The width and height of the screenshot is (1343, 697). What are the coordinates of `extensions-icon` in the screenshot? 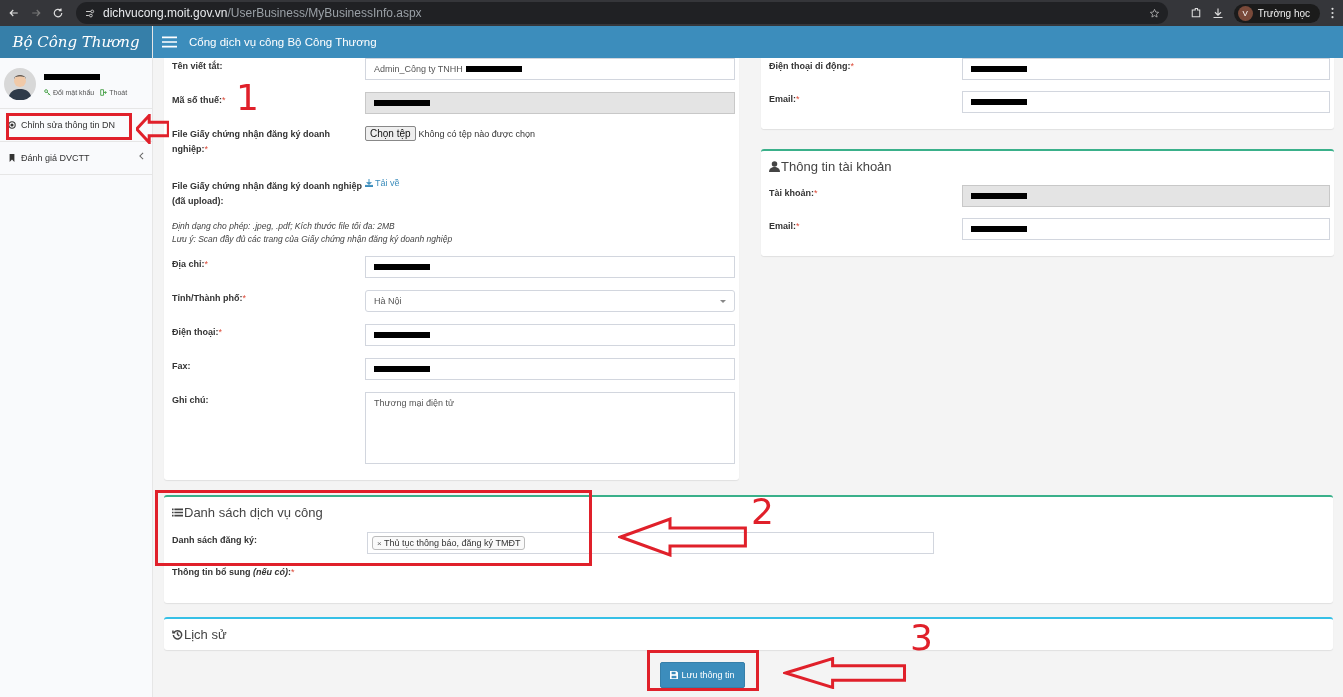 It's located at (1195, 13).